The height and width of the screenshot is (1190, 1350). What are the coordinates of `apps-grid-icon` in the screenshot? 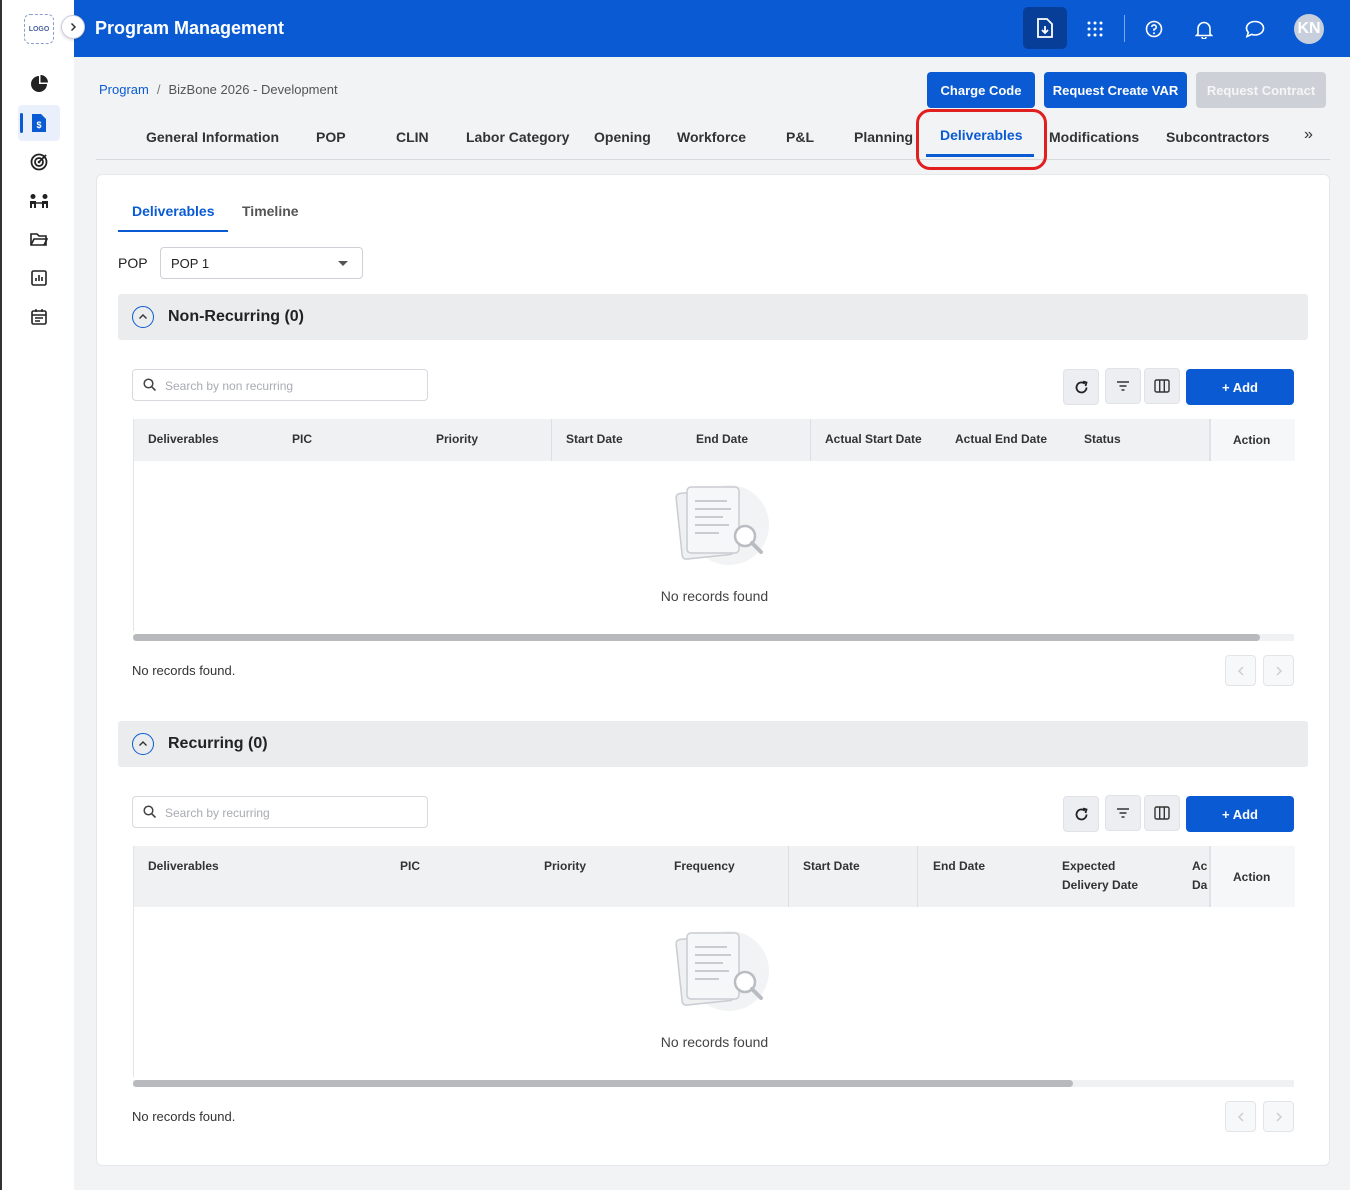 It's located at (1095, 29).